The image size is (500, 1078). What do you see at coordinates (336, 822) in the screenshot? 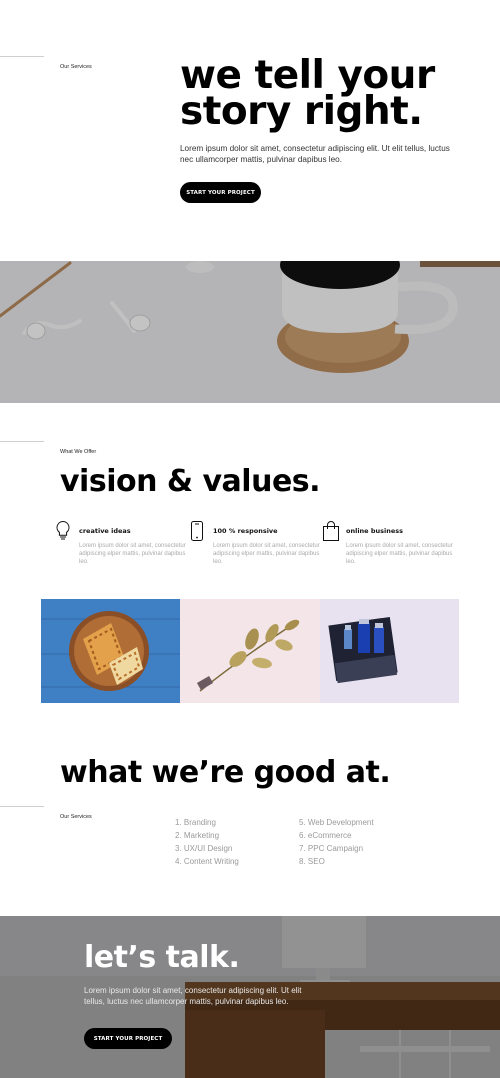
I see `list-item: 5. Web Development` at bounding box center [336, 822].